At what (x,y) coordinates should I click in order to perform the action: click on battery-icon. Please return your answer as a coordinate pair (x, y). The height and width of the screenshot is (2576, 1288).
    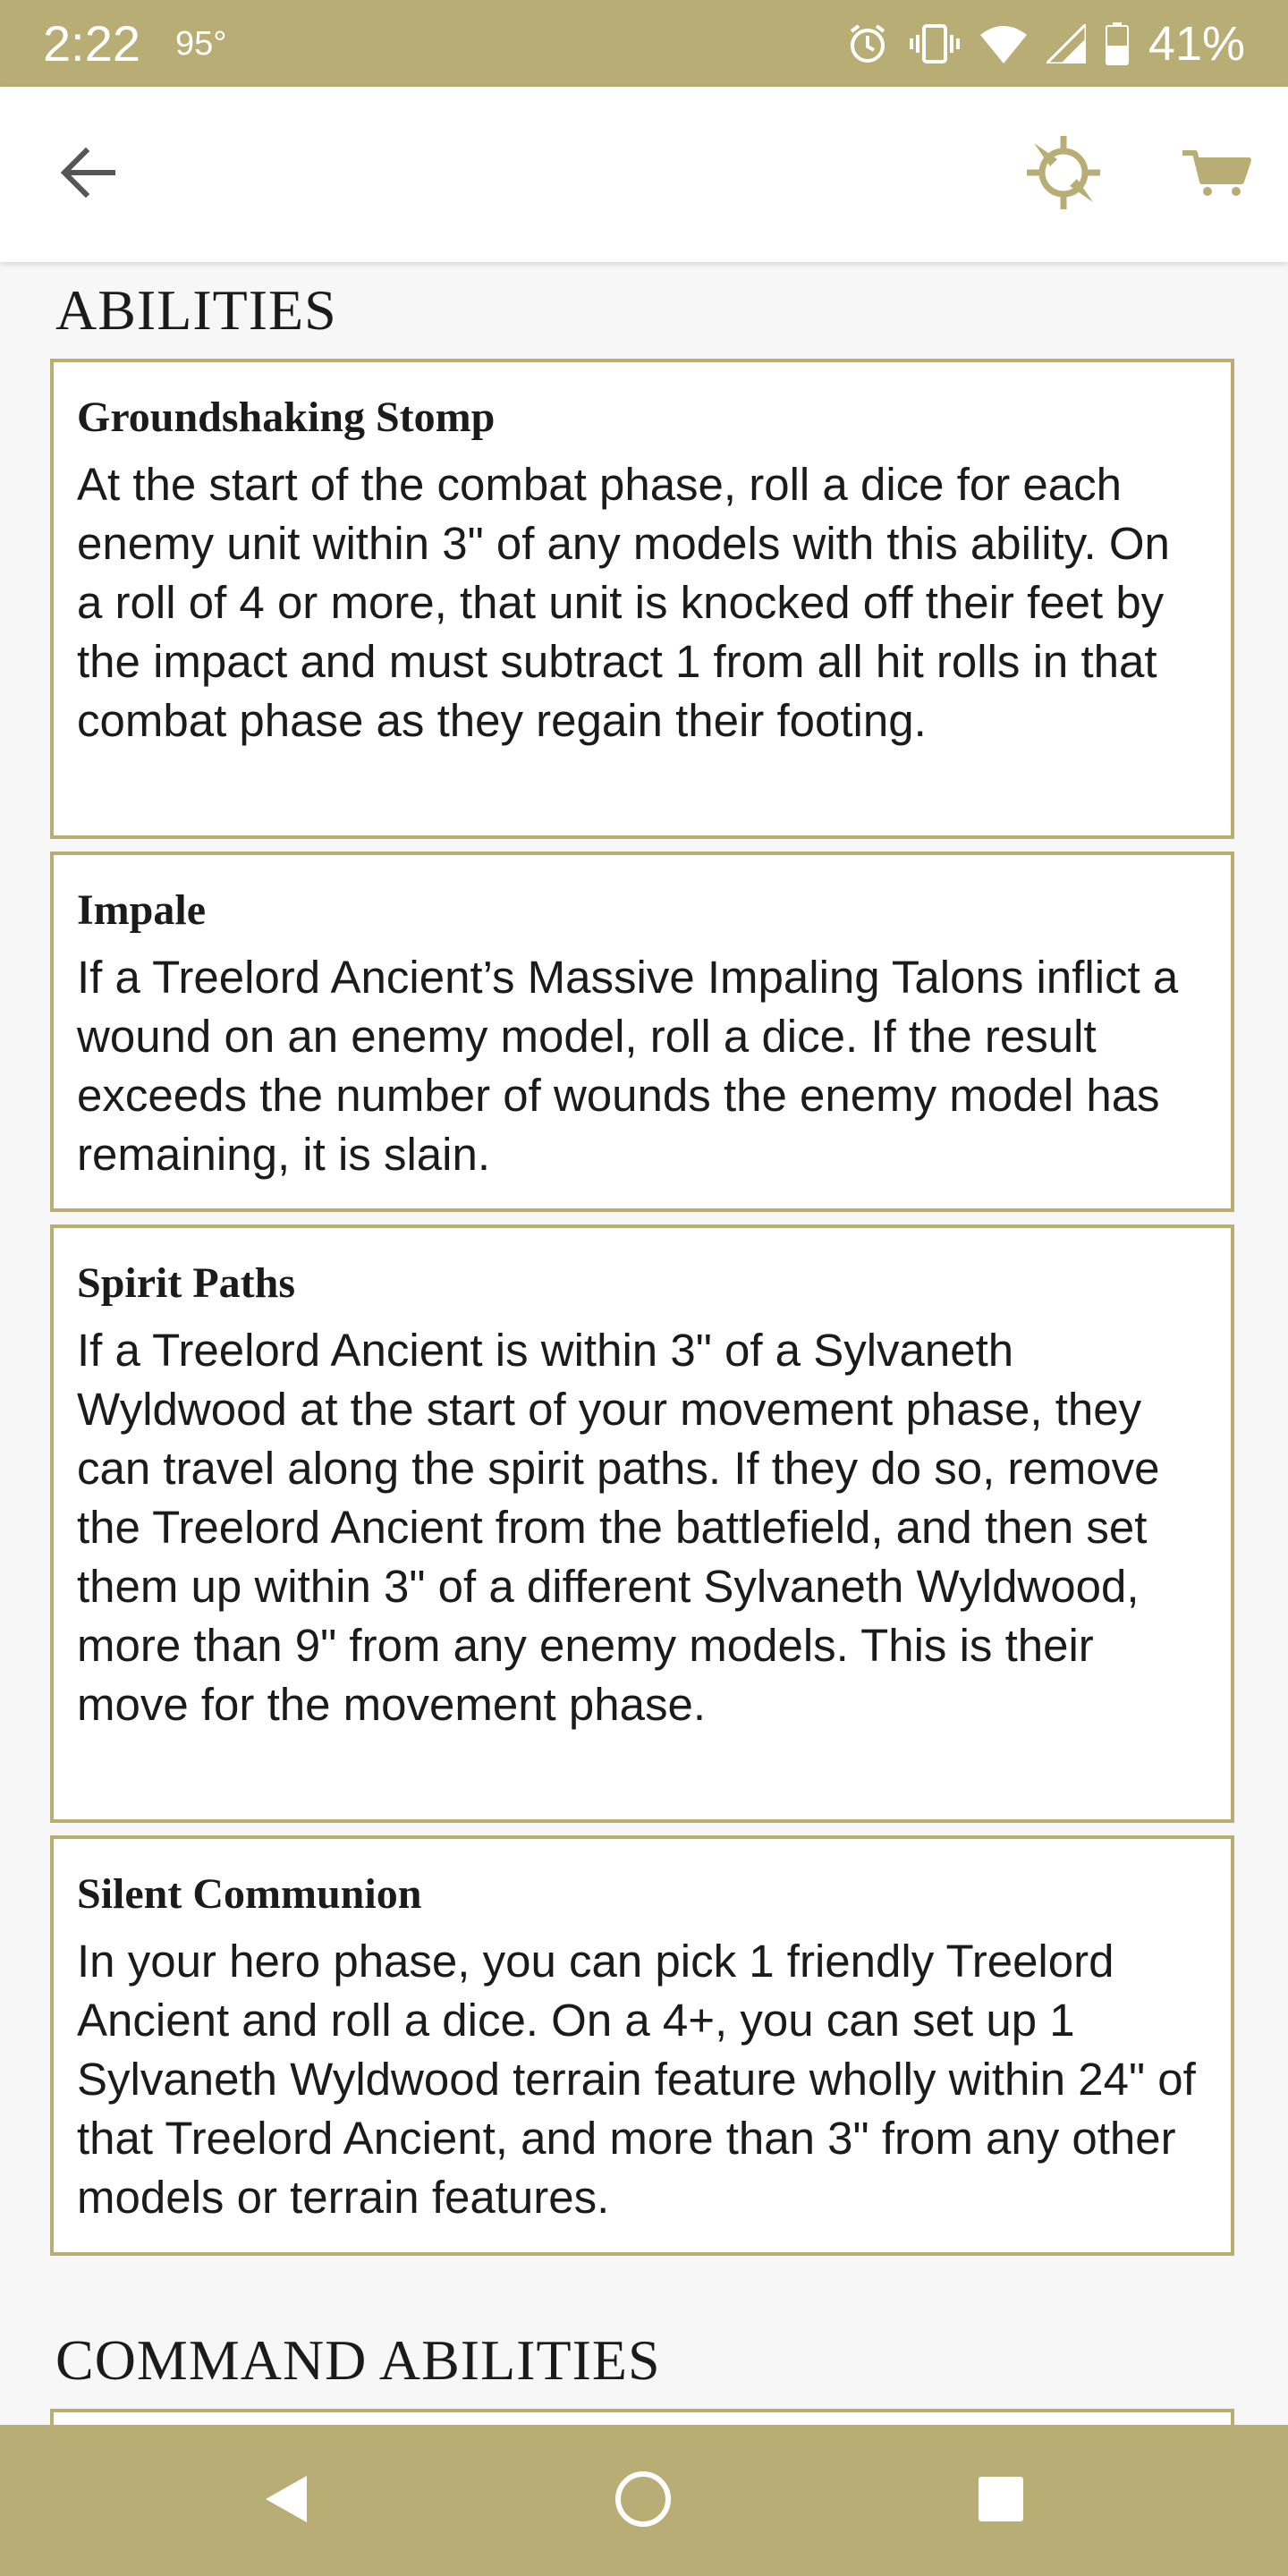
    Looking at the image, I should click on (1117, 43).